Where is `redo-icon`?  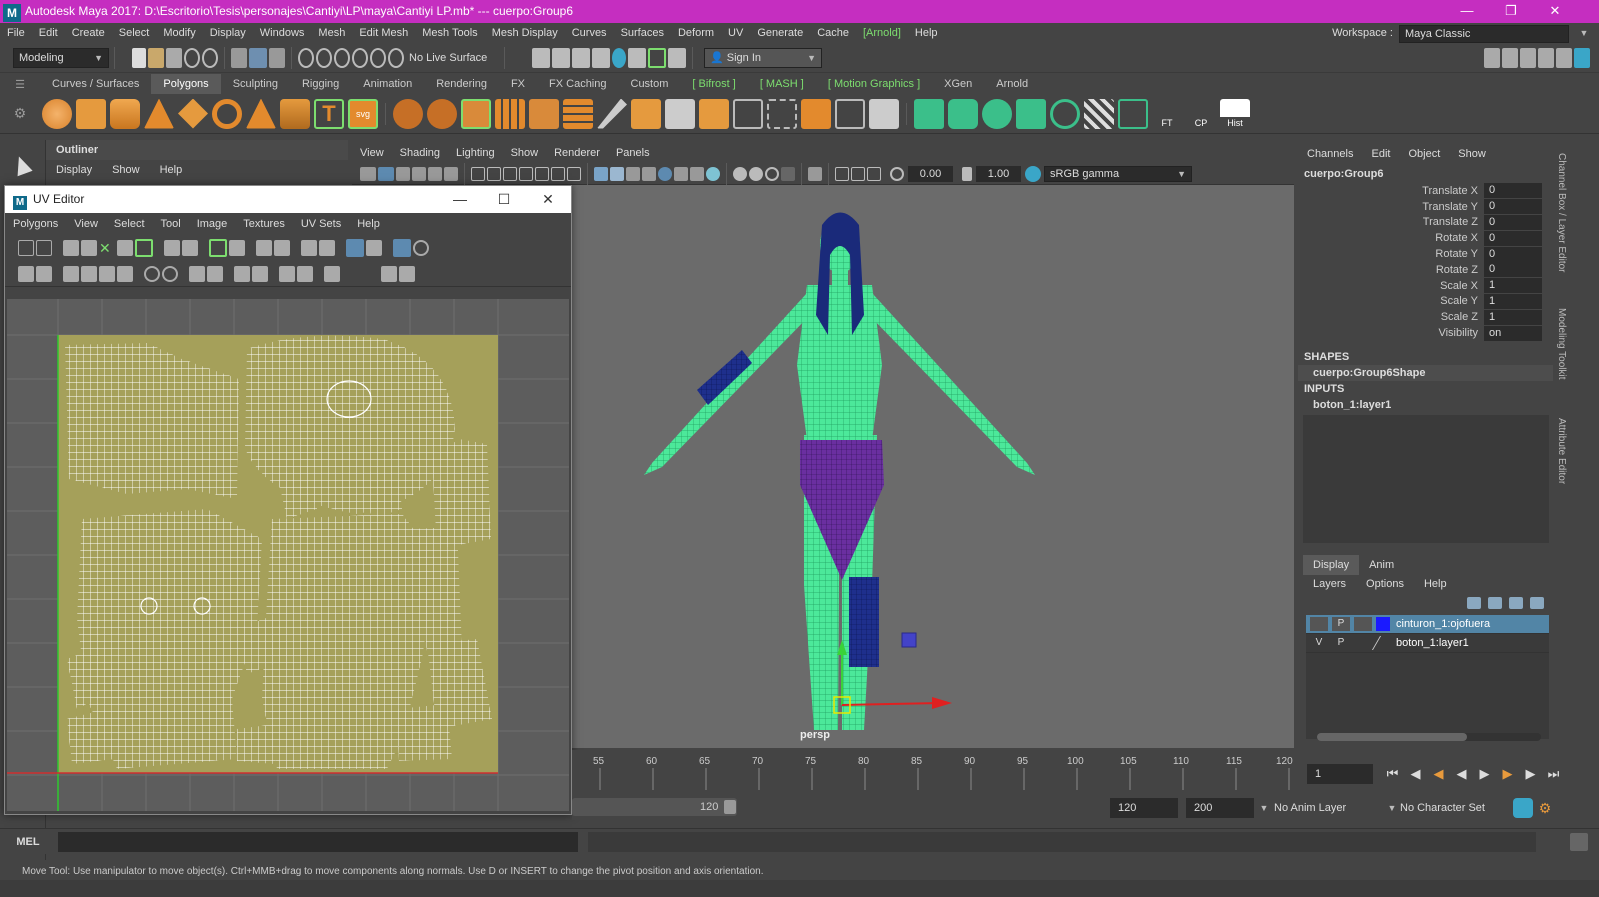
redo-icon is located at coordinates (210, 57).